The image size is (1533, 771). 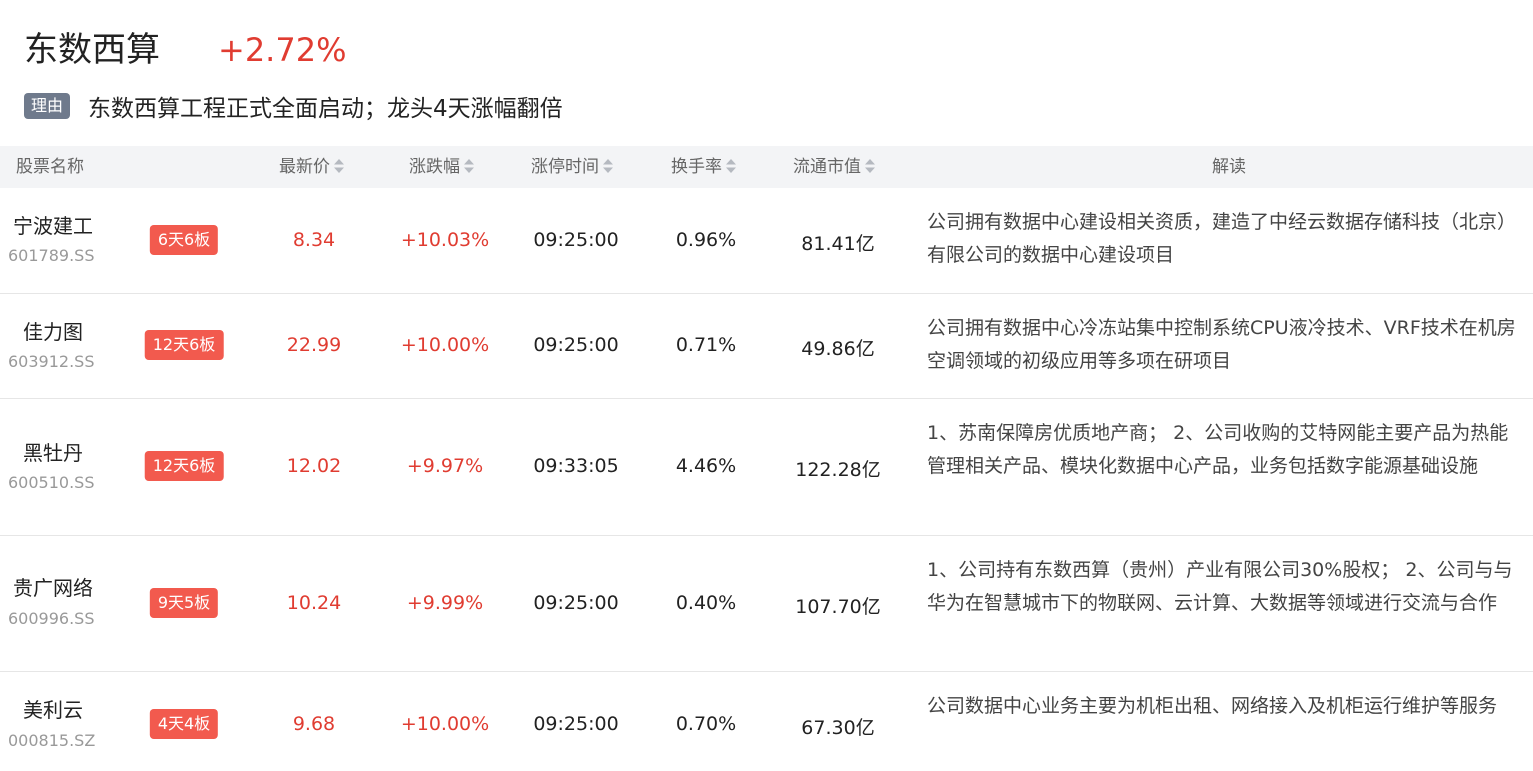 I want to click on reason-tag: 理由, so click(x=47, y=106).